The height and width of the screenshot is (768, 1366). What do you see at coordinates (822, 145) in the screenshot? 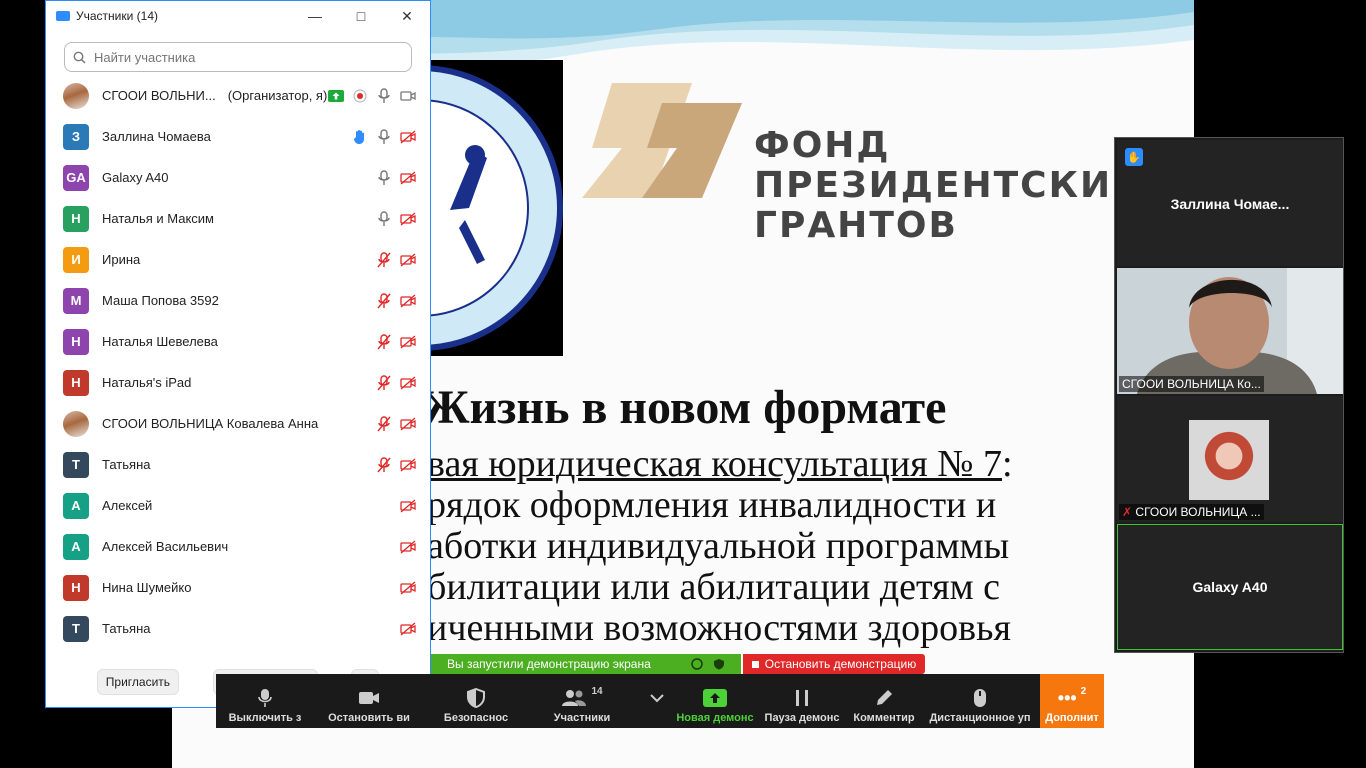
I see `fund-line-1: ФОНД` at bounding box center [822, 145].